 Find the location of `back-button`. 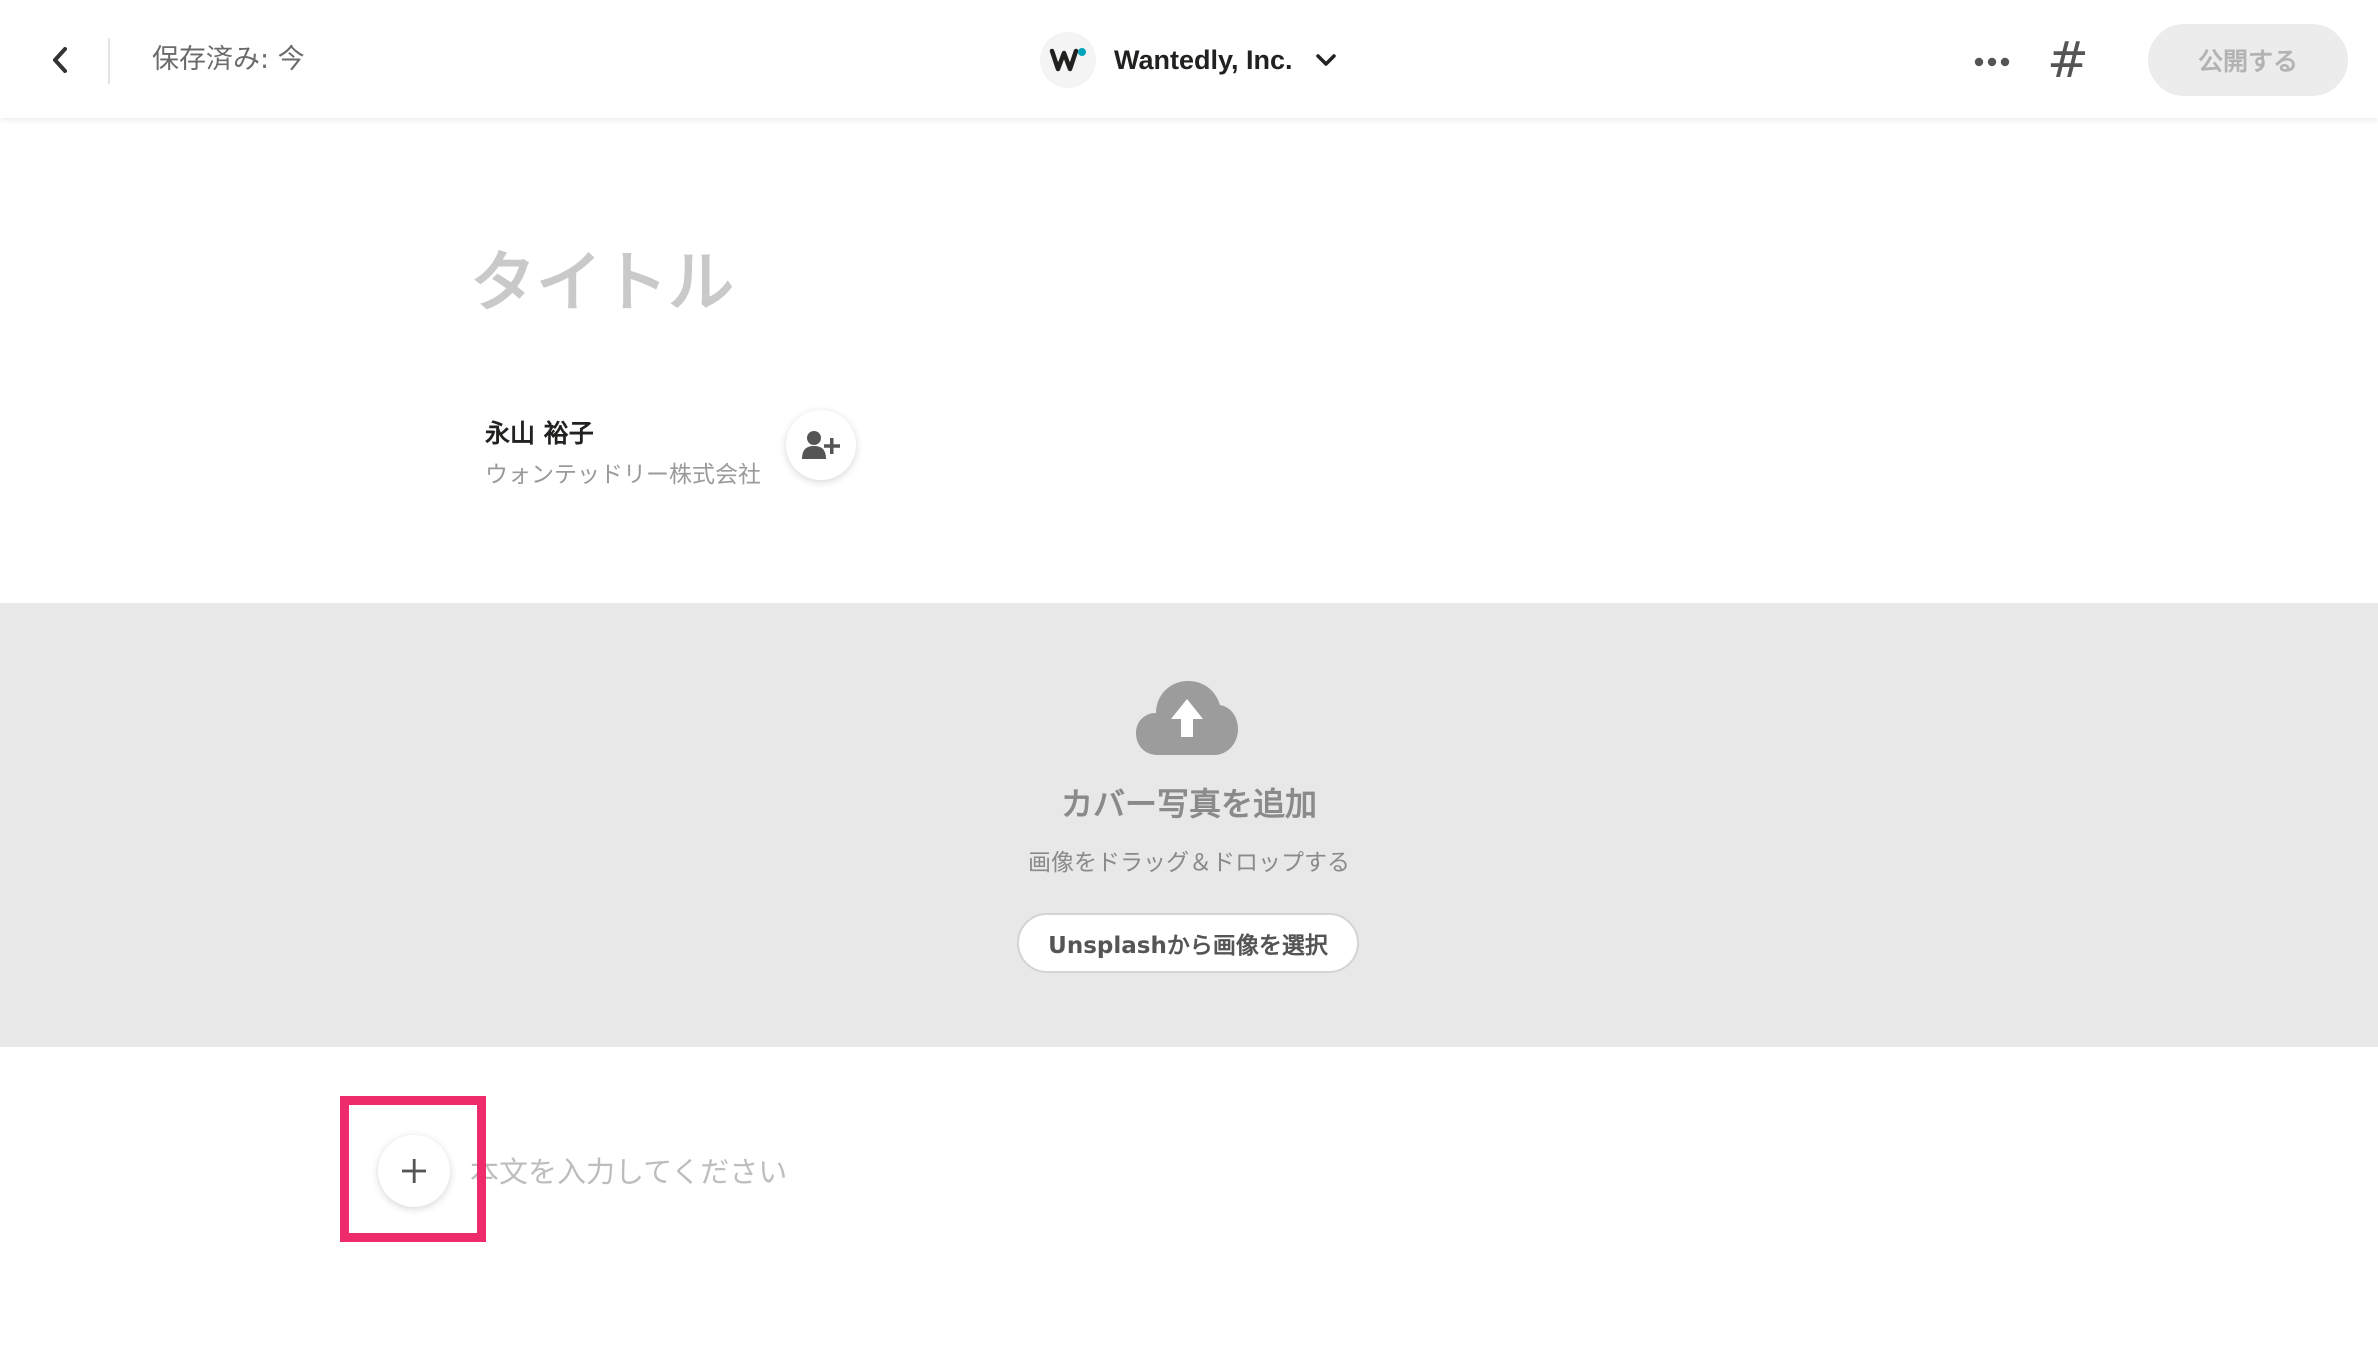

back-button is located at coordinates (60, 60).